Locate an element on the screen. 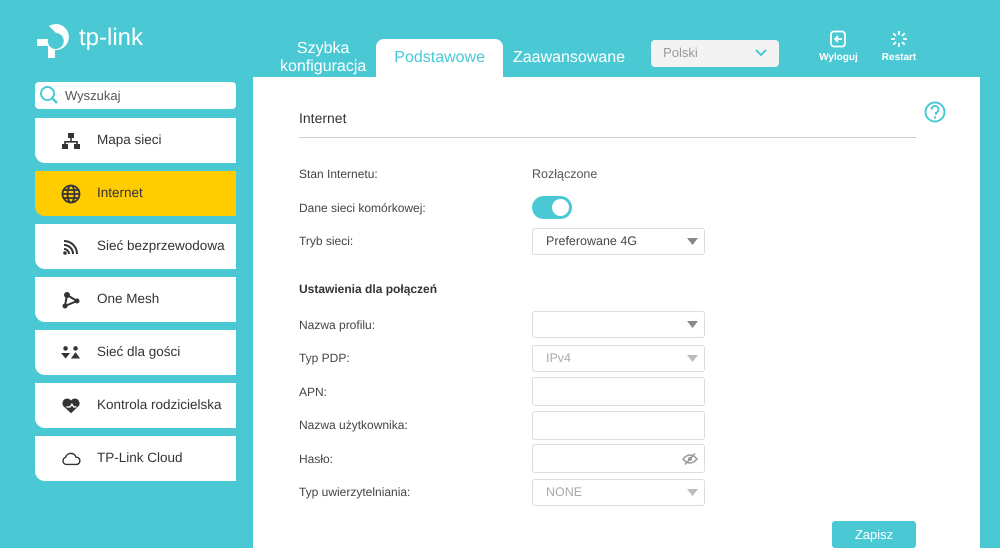 The height and width of the screenshot is (548, 1000). sidebar-item: One Mesh is located at coordinates (135, 299).